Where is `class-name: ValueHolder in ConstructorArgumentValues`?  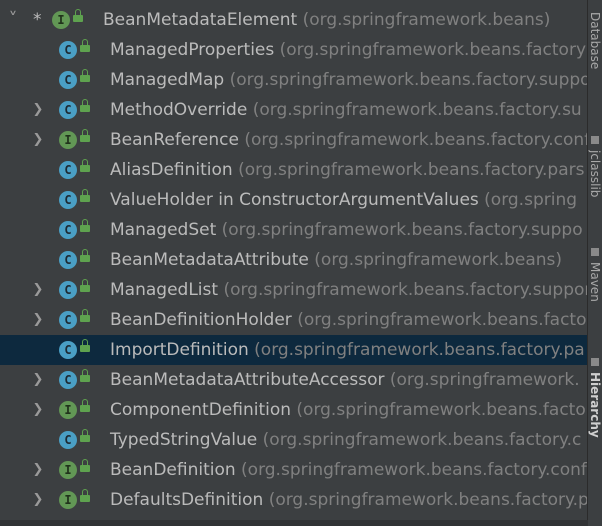 class-name: ValueHolder in ConstructorArgumentValues is located at coordinates (294, 200).